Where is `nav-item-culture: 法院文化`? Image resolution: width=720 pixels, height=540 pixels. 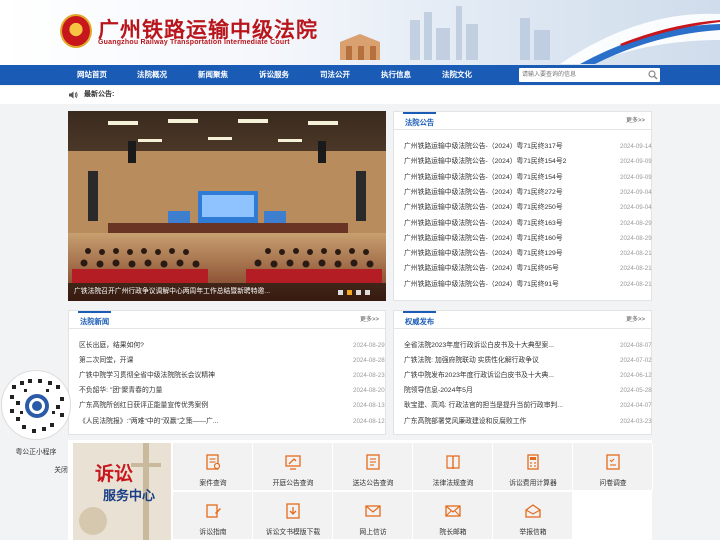 nav-item-culture: 法院文化 is located at coordinates (457, 75).